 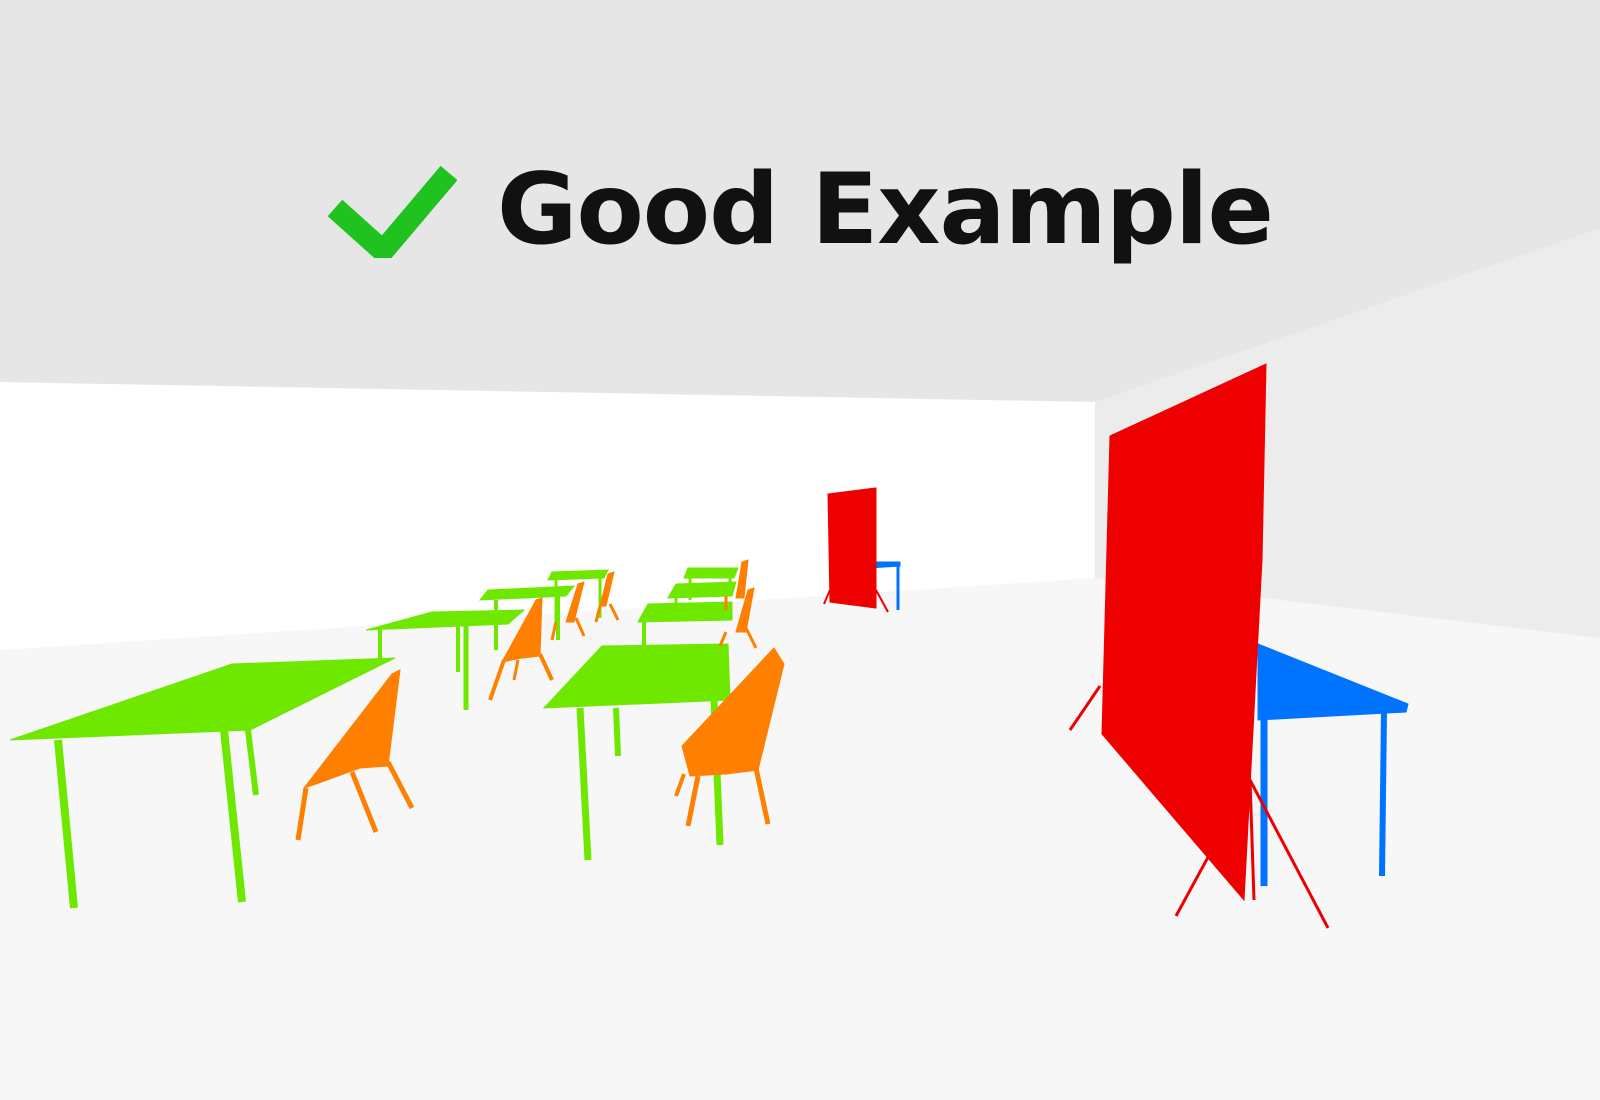 What do you see at coordinates (885, 210) in the screenshot?
I see `page-title: Good Example` at bounding box center [885, 210].